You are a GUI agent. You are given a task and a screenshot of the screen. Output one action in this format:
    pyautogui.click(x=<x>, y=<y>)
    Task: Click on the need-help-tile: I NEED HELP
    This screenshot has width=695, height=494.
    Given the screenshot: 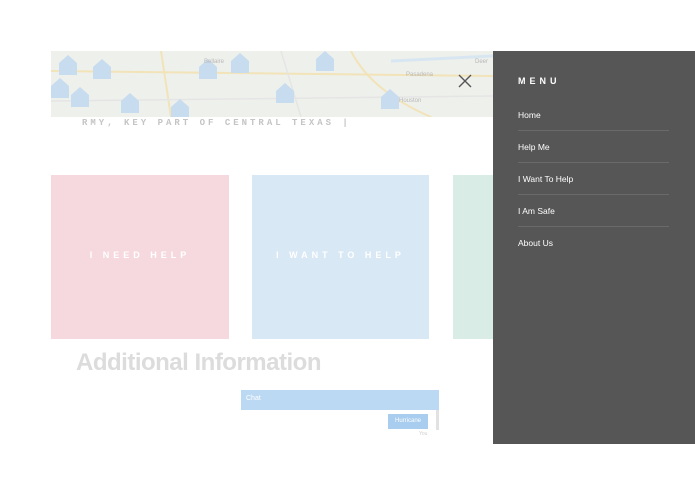 What is the action you would take?
    pyautogui.click(x=140, y=257)
    